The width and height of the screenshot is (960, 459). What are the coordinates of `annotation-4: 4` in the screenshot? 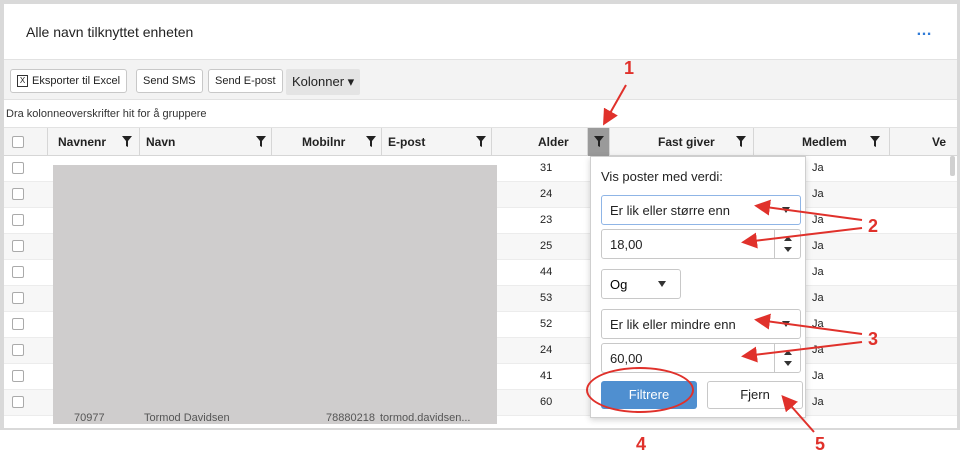 It's located at (641, 444).